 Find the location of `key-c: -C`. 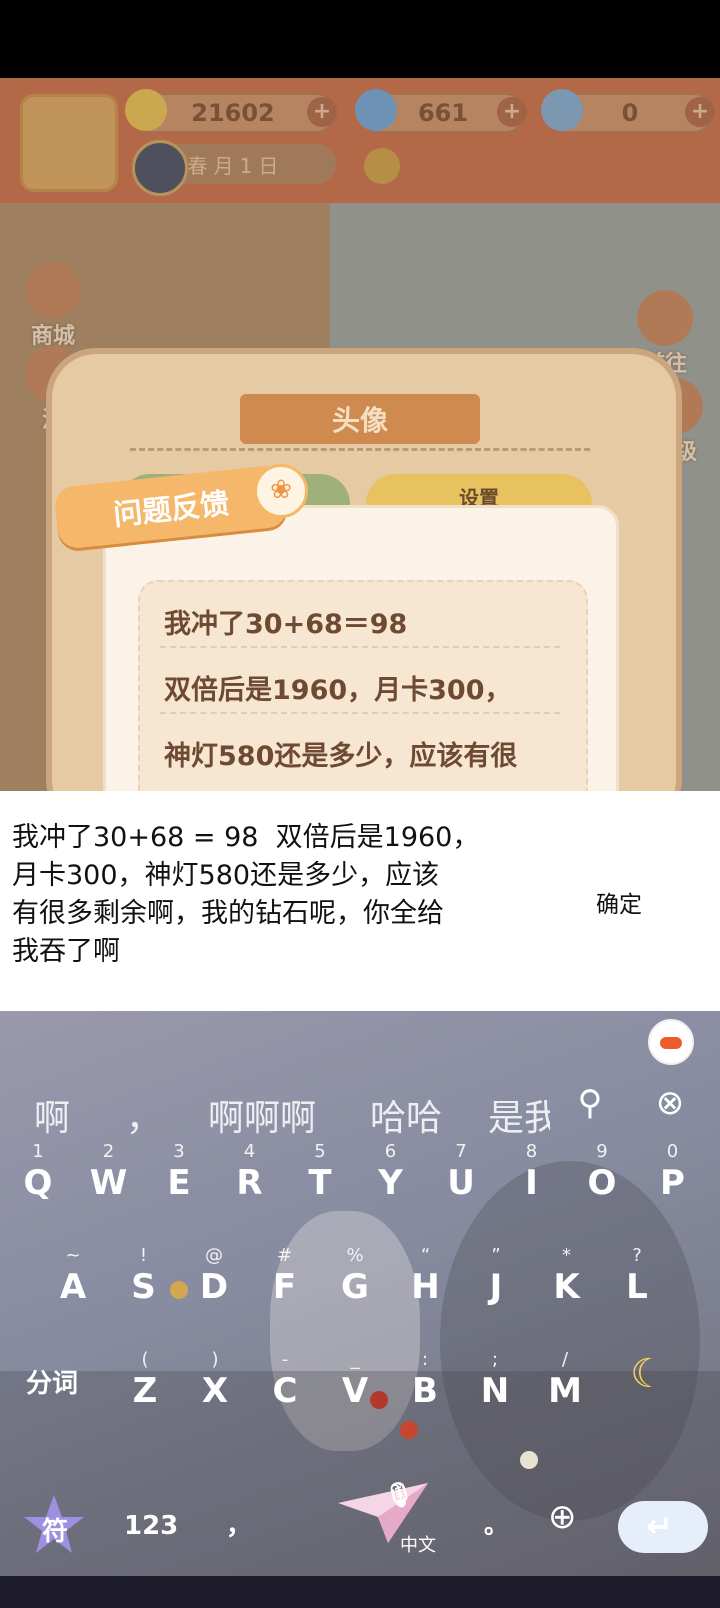

key-c: -C is located at coordinates (285, 1380).